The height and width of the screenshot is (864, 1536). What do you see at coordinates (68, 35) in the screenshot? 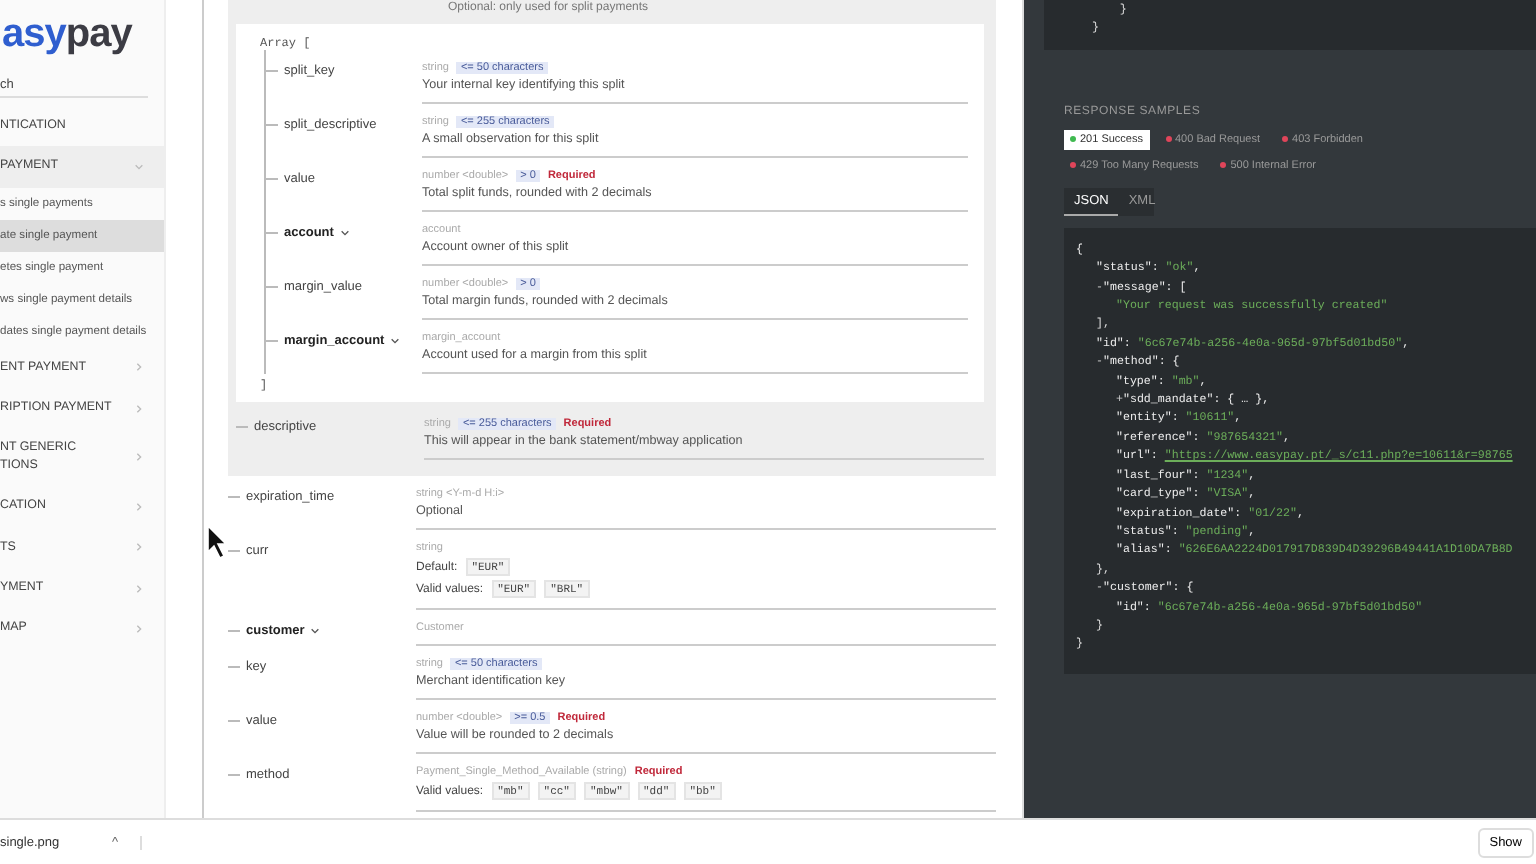
I see `logo: asypay` at bounding box center [68, 35].